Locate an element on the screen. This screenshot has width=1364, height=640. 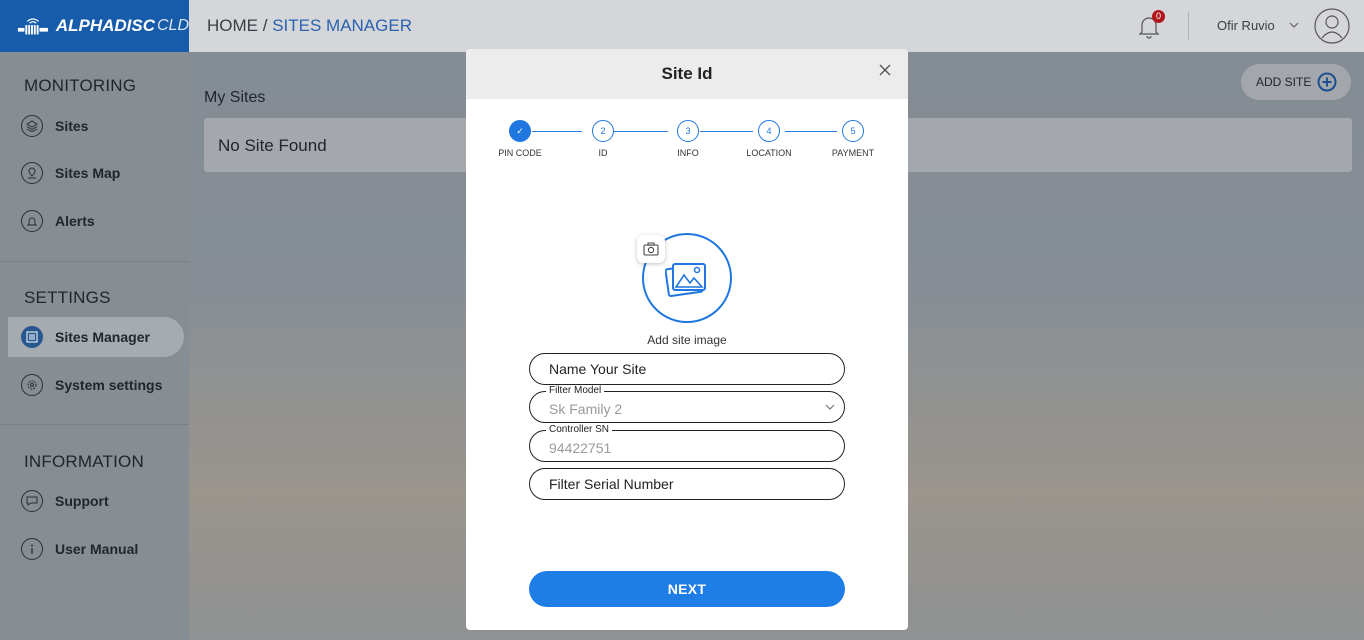
sidebar-item-label: User Manual is located at coordinates (97, 549).